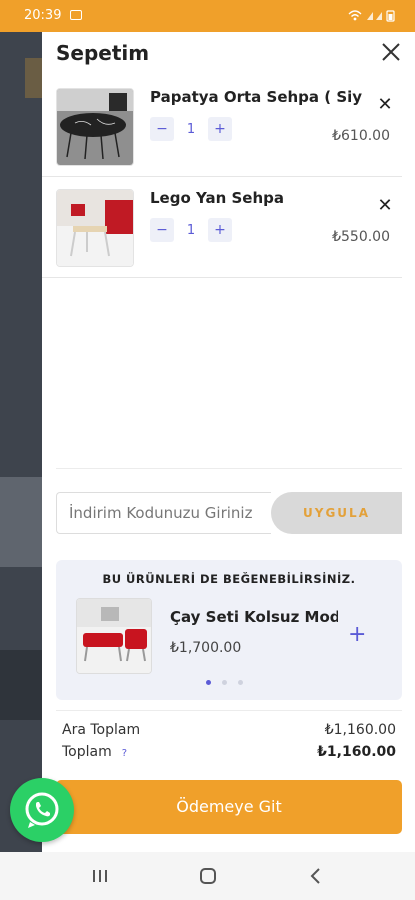  I want to click on system-icons, so click(373, 16).